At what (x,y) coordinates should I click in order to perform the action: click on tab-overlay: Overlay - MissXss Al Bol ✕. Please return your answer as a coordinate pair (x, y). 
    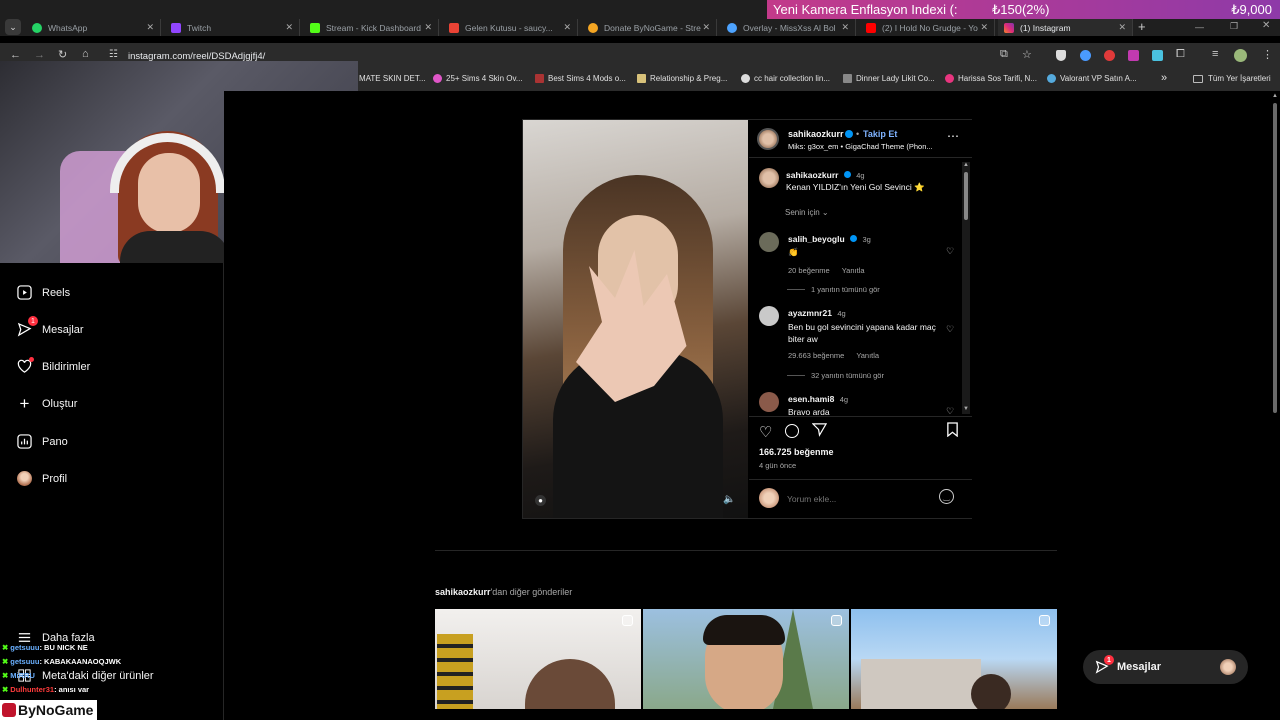
    Looking at the image, I should click on (788, 27).